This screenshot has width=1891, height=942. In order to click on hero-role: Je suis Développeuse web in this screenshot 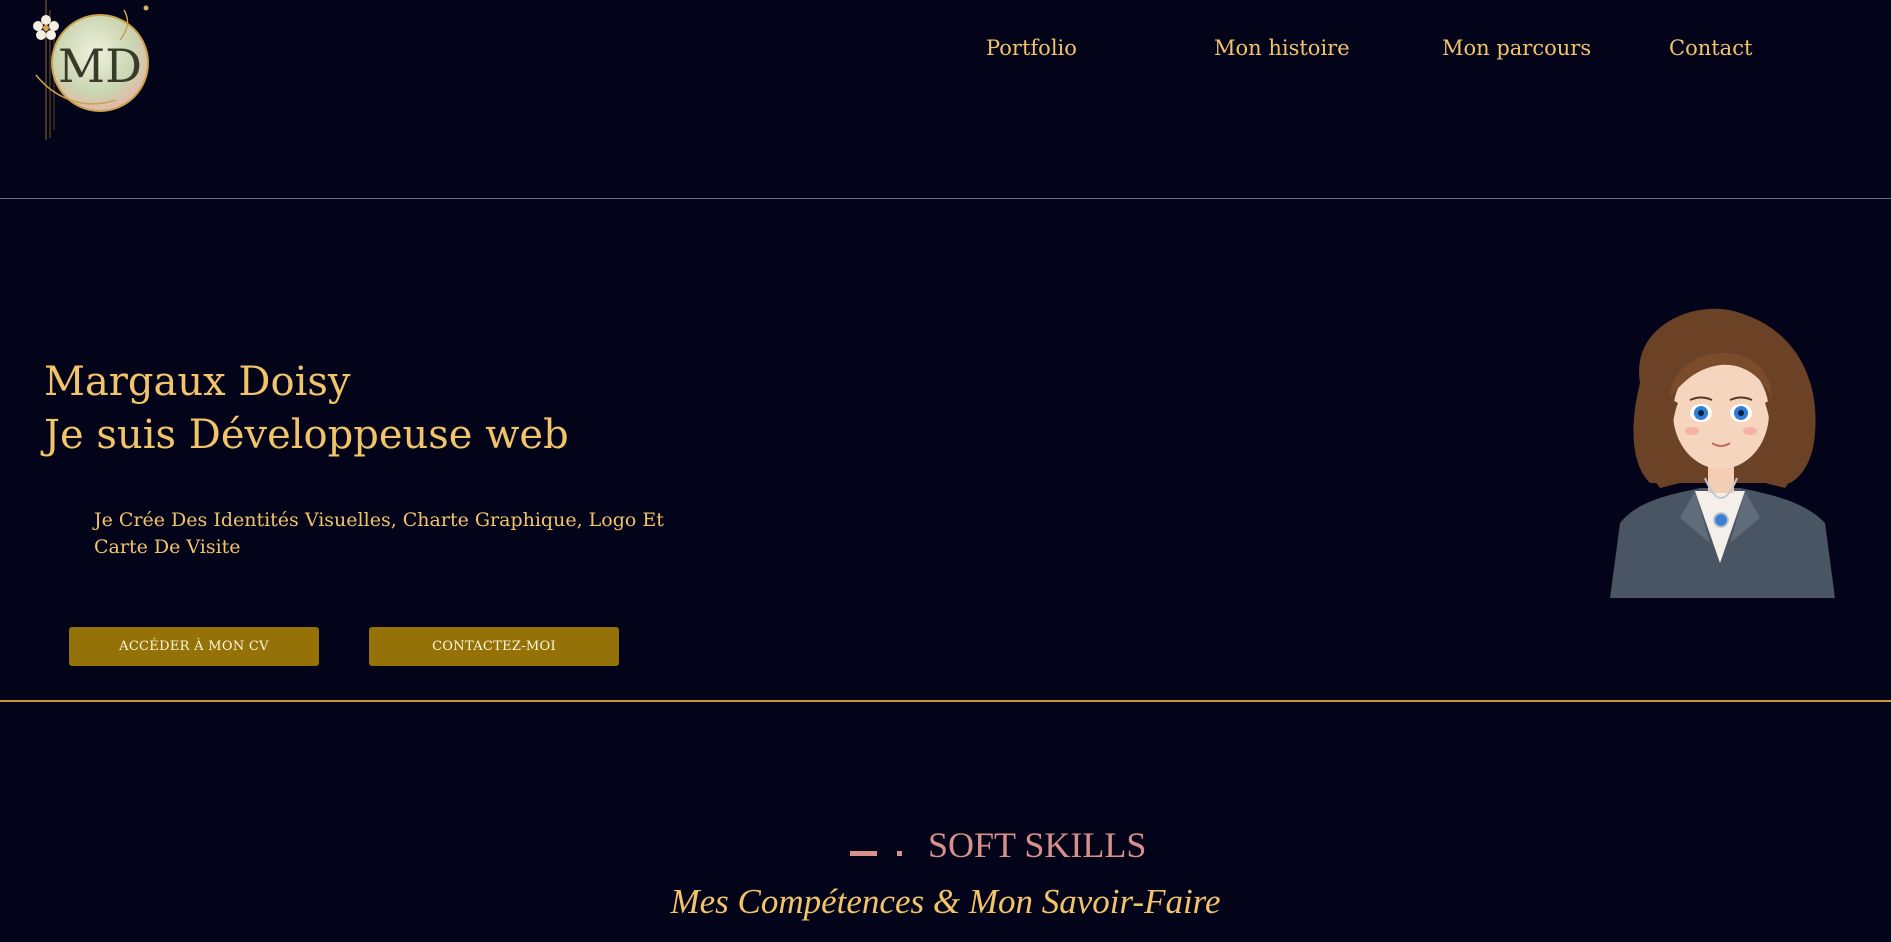, I will do `click(306, 435)`.